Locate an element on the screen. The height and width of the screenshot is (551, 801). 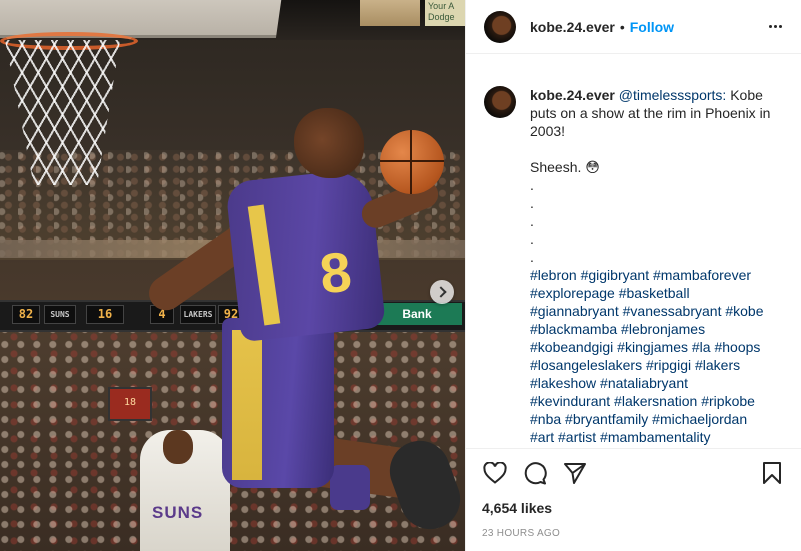
hashtag-line: #lakeshow #nataliabryant is located at coordinates (657, 383).